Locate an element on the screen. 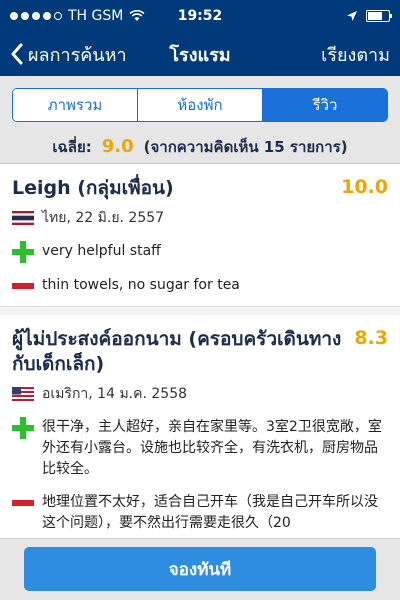 The height and width of the screenshot is (600, 400). carrier-name: TH GSM is located at coordinates (96, 16).